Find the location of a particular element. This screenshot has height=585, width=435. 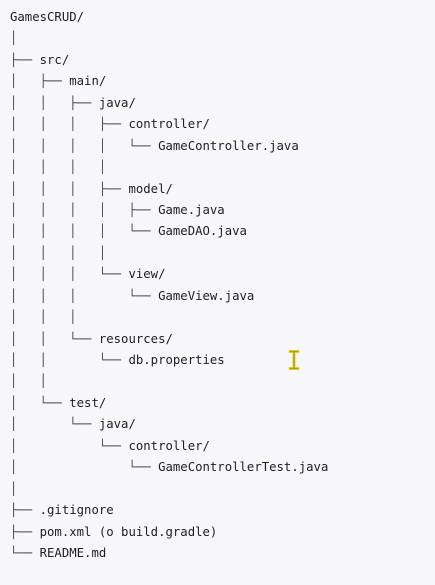

tree-row: │ └── test/ is located at coordinates (169, 403).